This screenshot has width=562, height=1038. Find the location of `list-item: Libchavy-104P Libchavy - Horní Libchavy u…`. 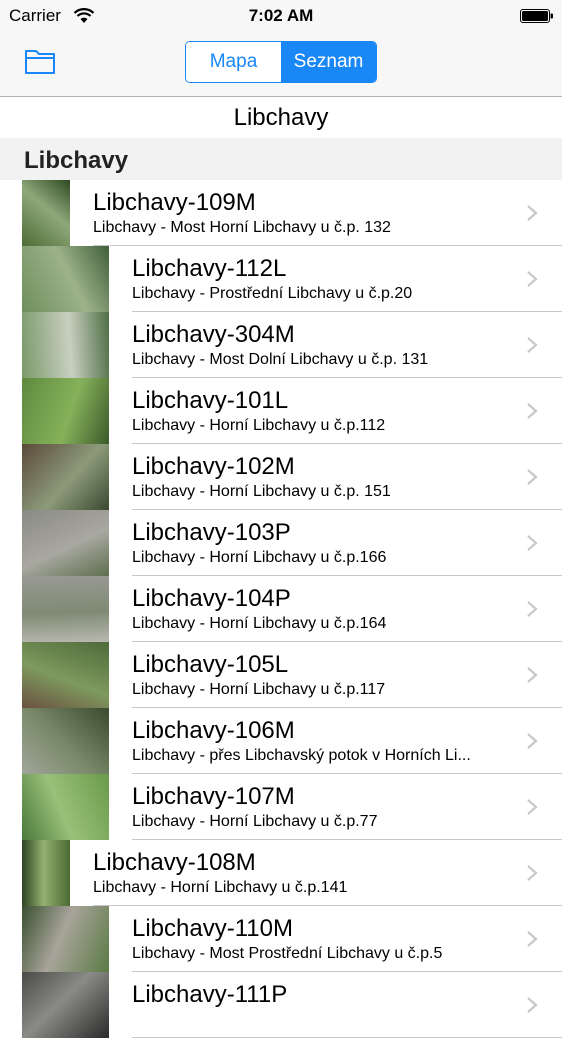

list-item: Libchavy-104P Libchavy - Horní Libchavy u… is located at coordinates (281, 609).